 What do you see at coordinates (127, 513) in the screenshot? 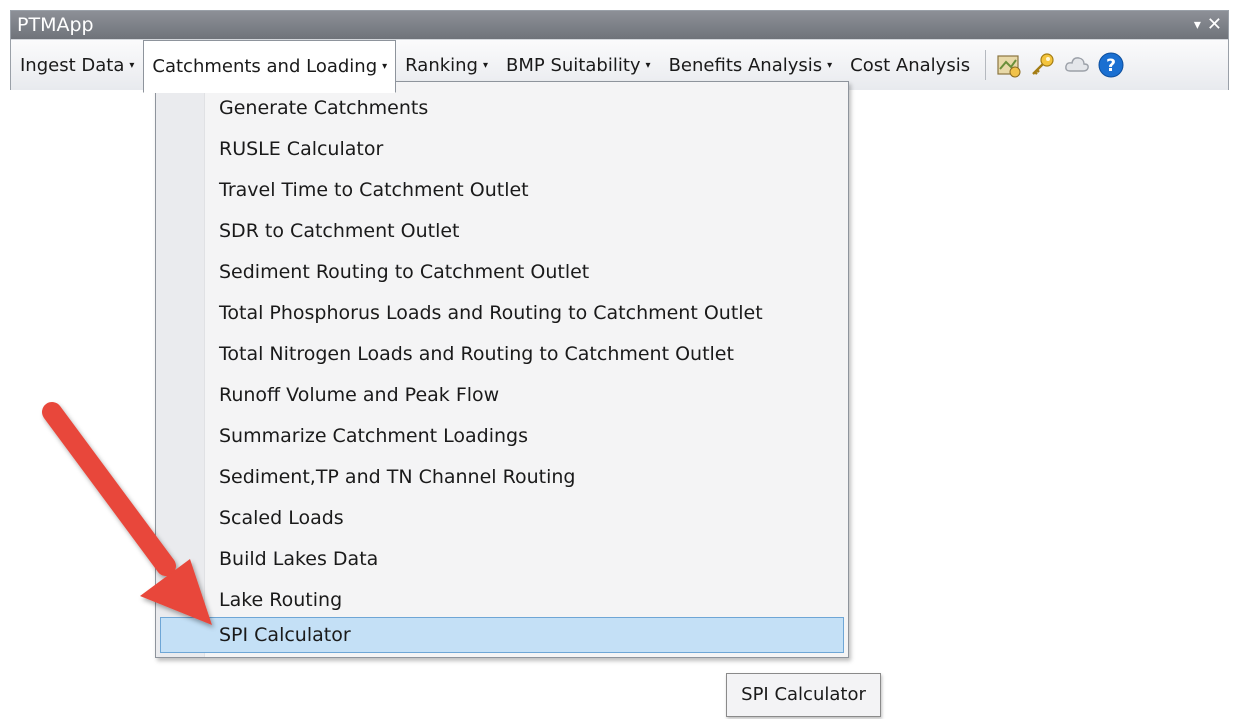
I see `annotation-arrow-icon` at bounding box center [127, 513].